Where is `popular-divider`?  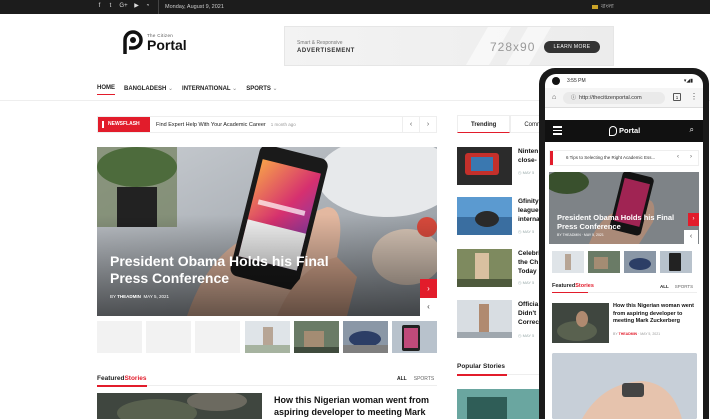 popular-divider is located at coordinates (502, 375).